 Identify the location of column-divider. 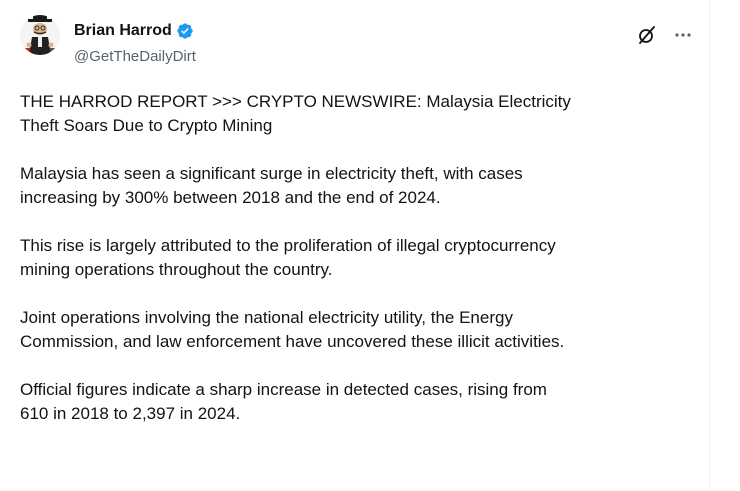
(709, 245).